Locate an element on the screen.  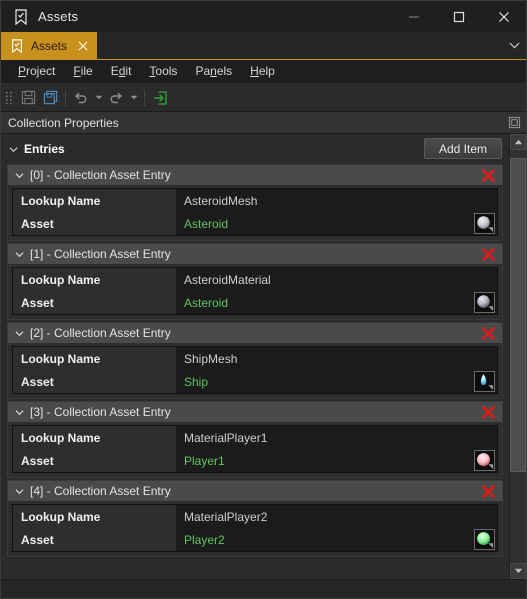
lookup-name-label: Lookup Name is located at coordinates (94, 279).